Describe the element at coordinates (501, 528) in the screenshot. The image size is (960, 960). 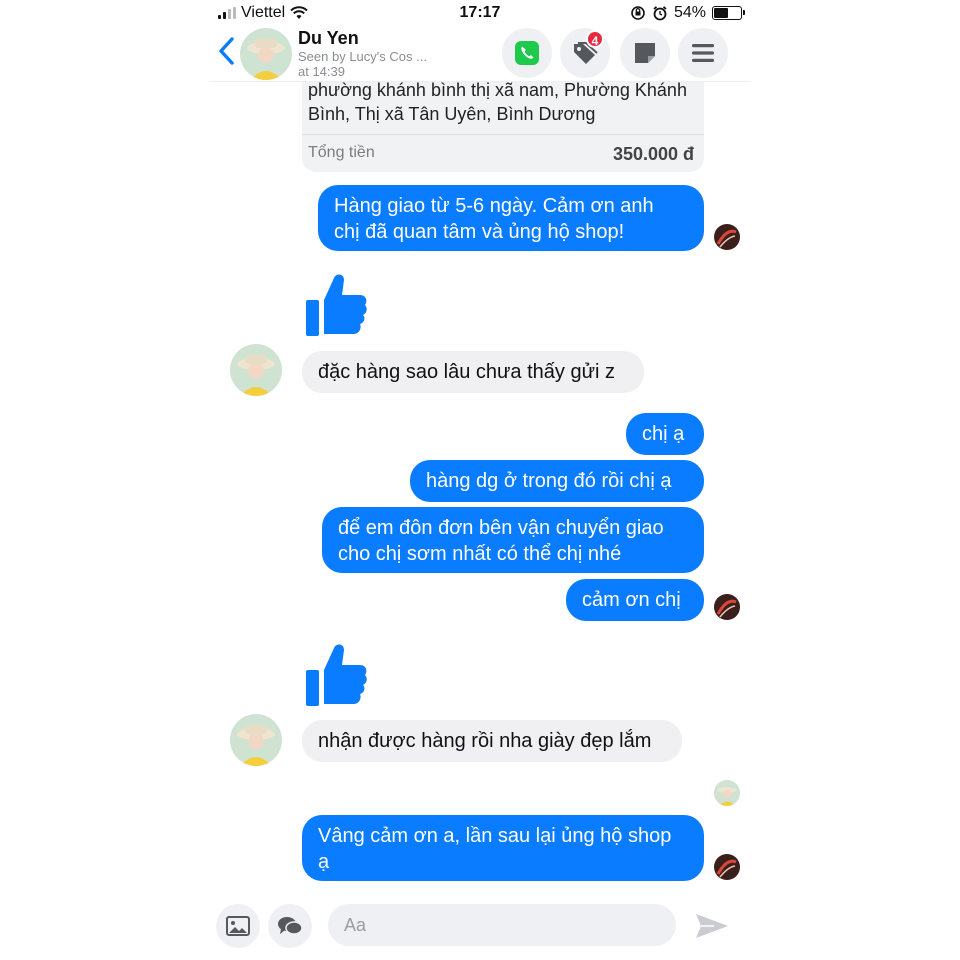
I see `message-line: để em đôn đơn bên vận chuyển giao` at that location.